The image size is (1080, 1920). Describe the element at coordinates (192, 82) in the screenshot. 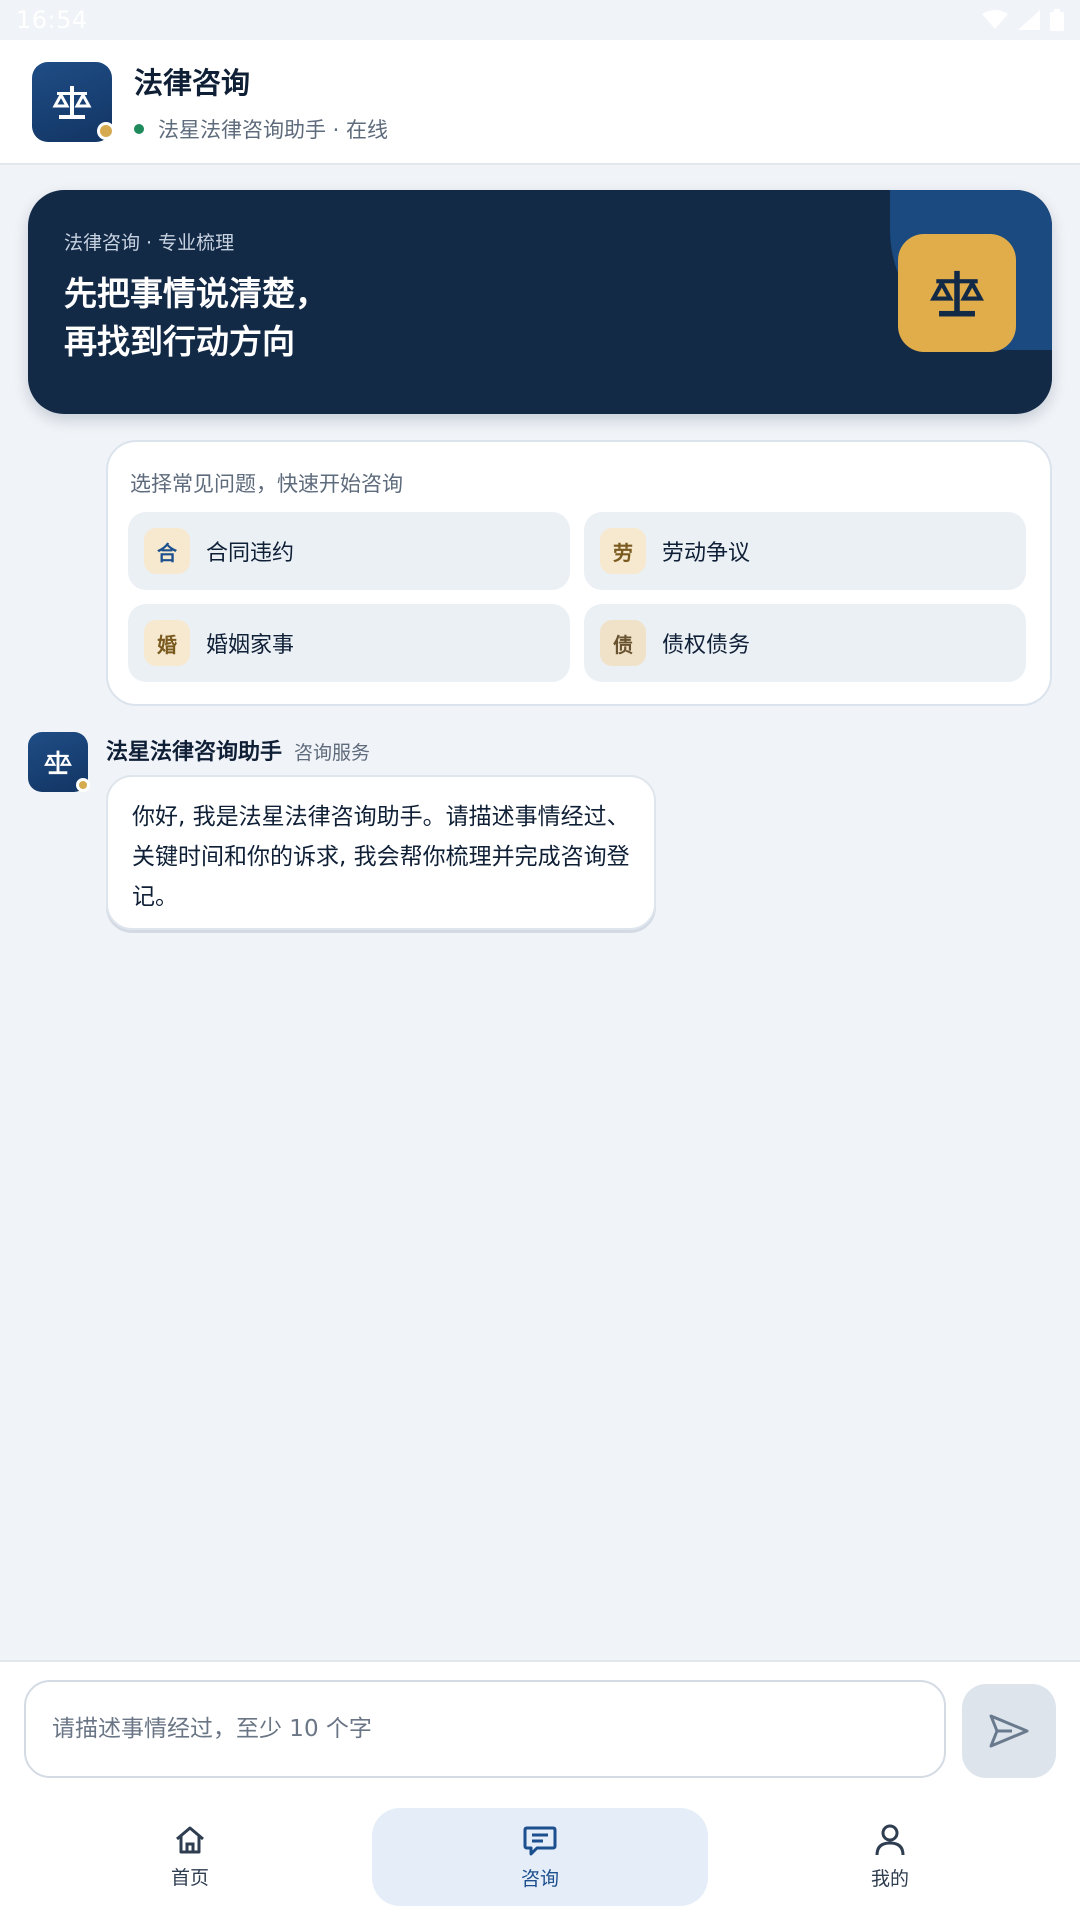

I see `page-title: 法律咨询` at that location.